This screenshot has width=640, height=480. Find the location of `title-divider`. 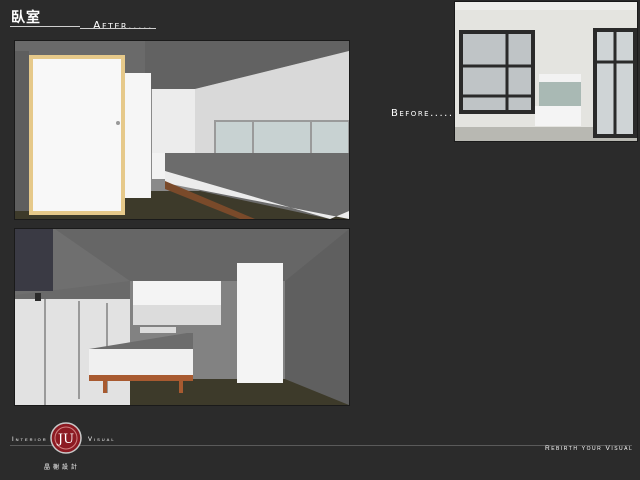

title-divider is located at coordinates (45, 26).